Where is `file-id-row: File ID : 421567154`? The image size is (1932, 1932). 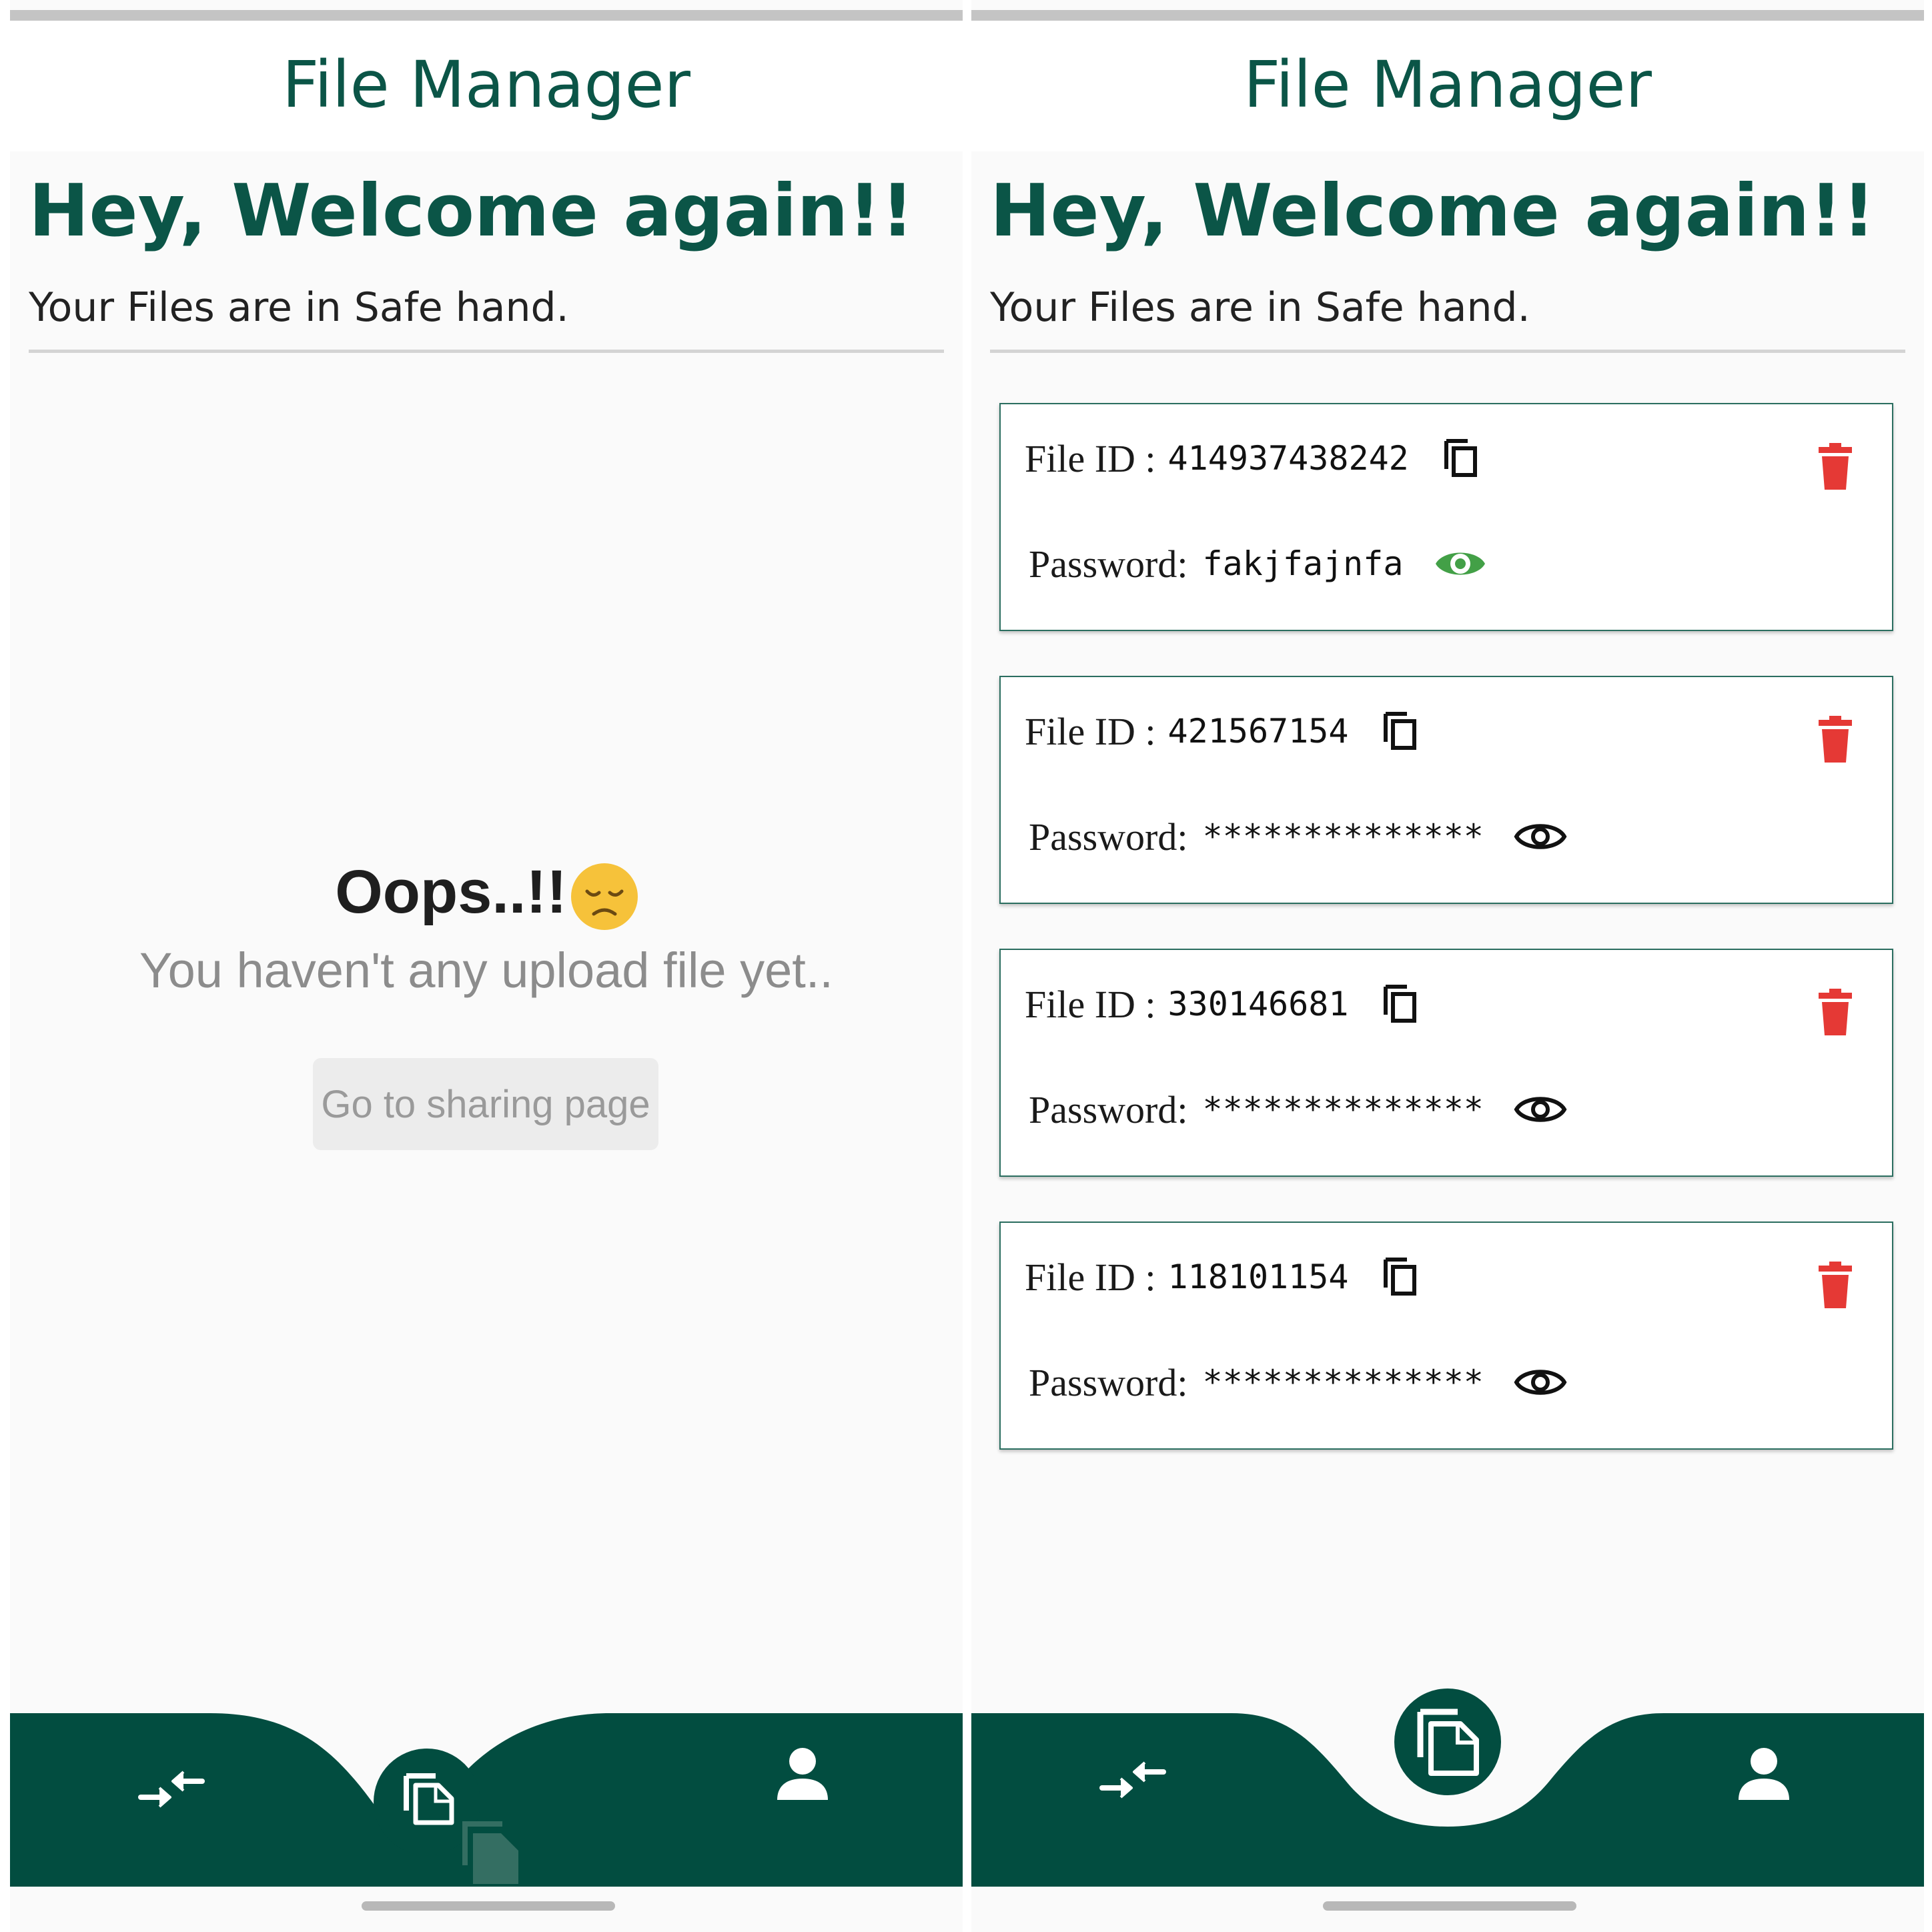 file-id-row: File ID : 421567154 is located at coordinates (1223, 731).